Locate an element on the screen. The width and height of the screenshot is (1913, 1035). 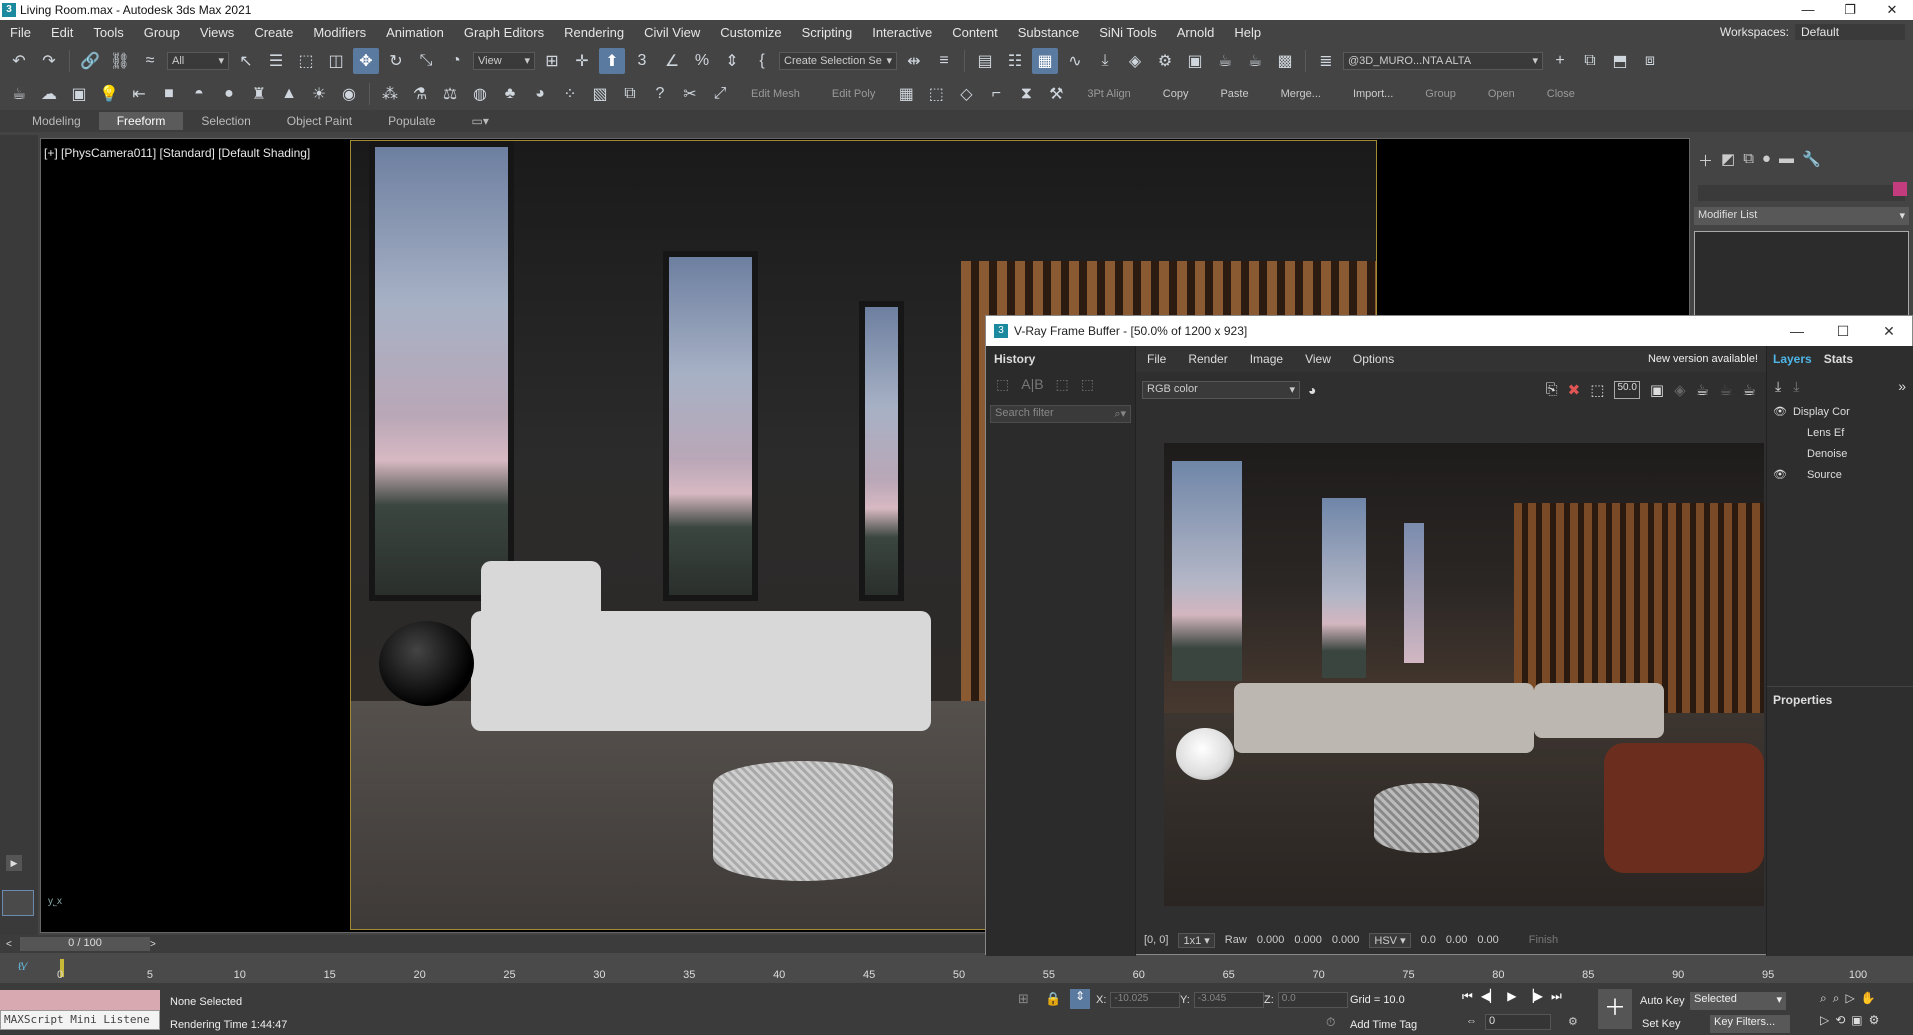
eye-icon: 👁 is located at coordinates (1780, 411).